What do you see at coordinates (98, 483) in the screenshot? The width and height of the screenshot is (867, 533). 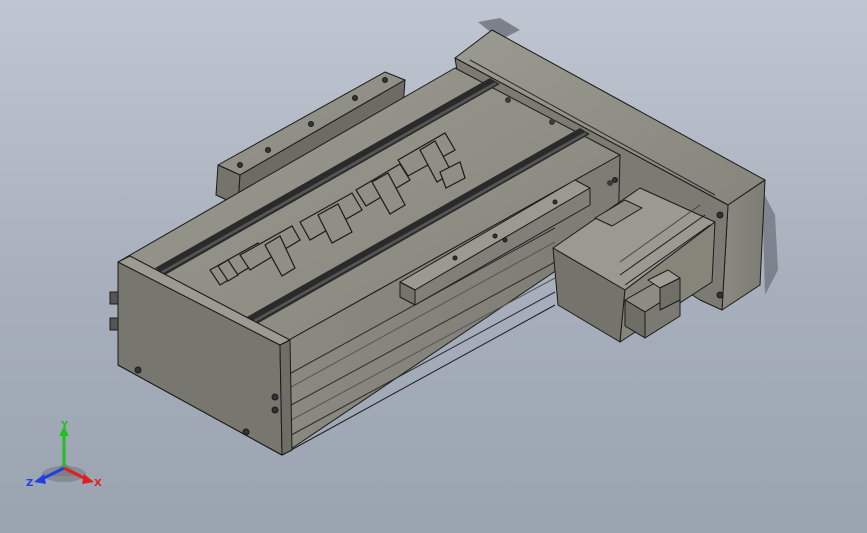 I see `x-axis-label: X` at bounding box center [98, 483].